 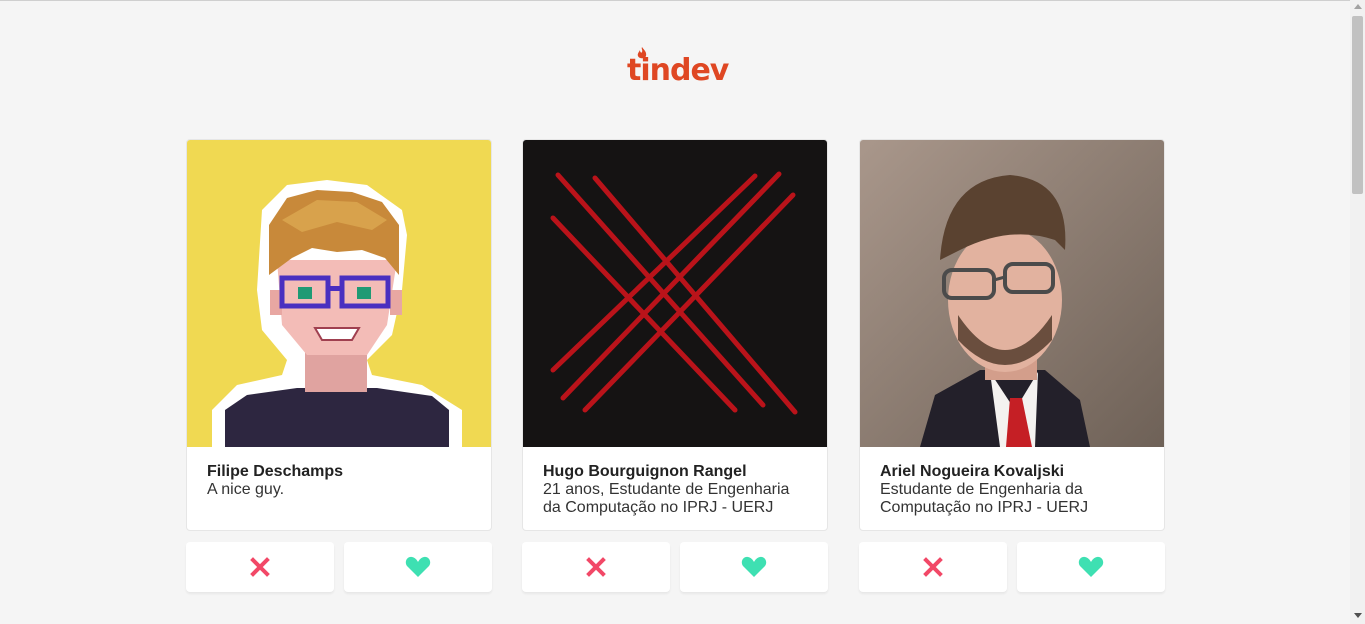 What do you see at coordinates (678, 70) in the screenshot?
I see `logo-text: tindev` at bounding box center [678, 70].